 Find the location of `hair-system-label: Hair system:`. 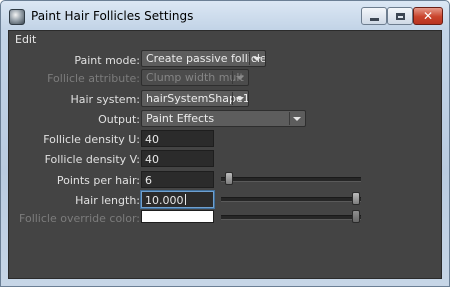

hair-system-label: Hair system: is located at coordinates (105, 99).